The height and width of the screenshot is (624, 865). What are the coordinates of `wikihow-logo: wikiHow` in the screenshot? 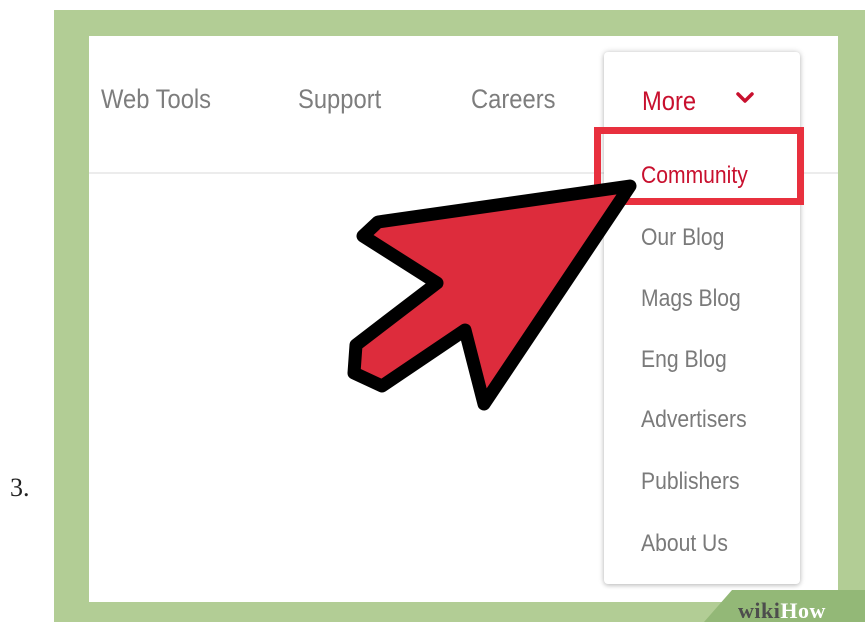 It's located at (782, 611).